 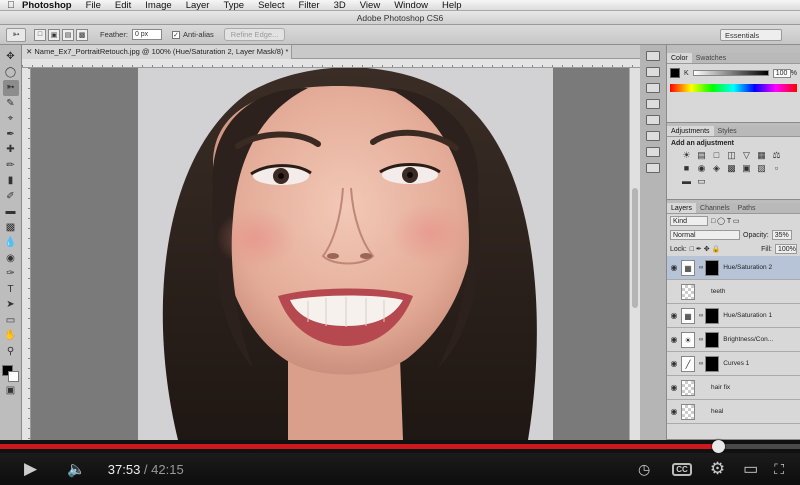 What do you see at coordinates (308, 5) in the screenshot?
I see `menu-filter: Filter` at bounding box center [308, 5].